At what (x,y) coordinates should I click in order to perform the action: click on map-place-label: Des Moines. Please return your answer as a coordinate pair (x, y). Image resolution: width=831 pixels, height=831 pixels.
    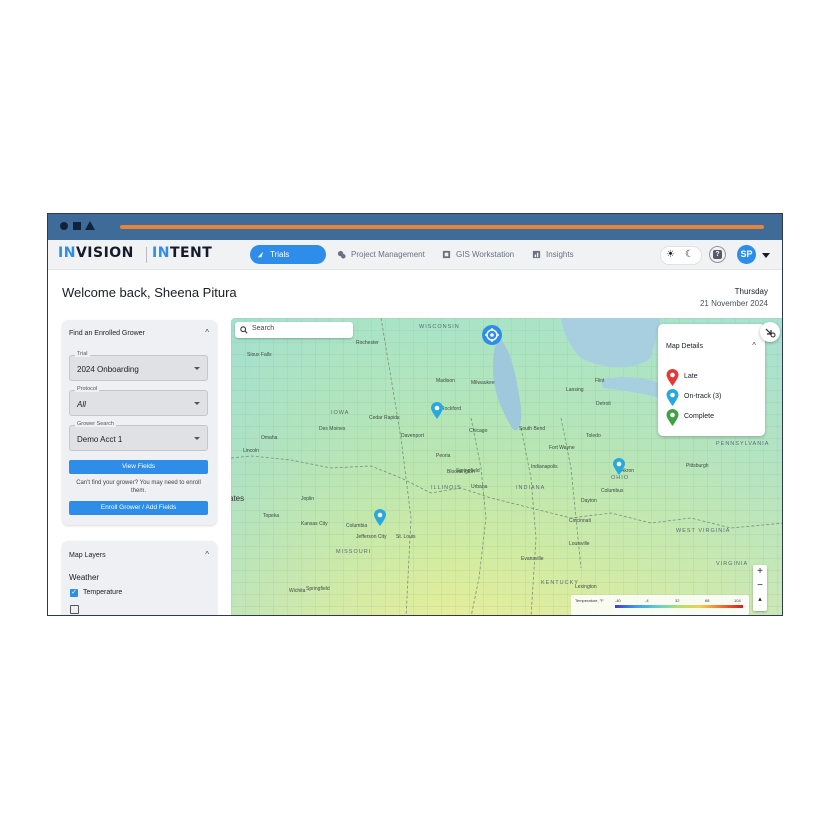
    Looking at the image, I should click on (332, 429).